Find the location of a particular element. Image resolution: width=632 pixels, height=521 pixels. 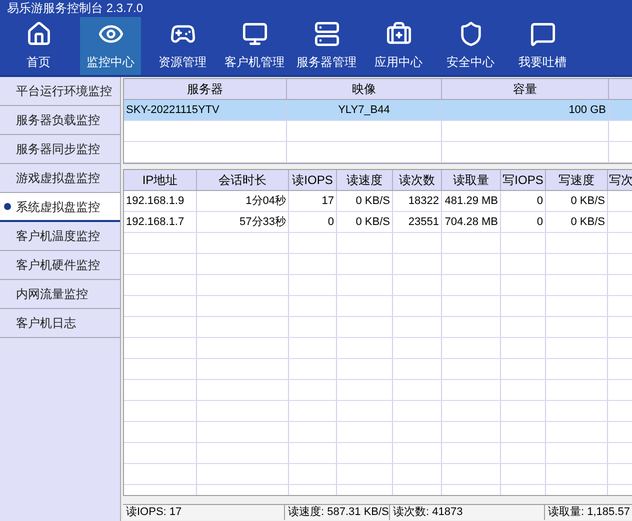

status-text: 读次数: 41873 is located at coordinates (467, 512).